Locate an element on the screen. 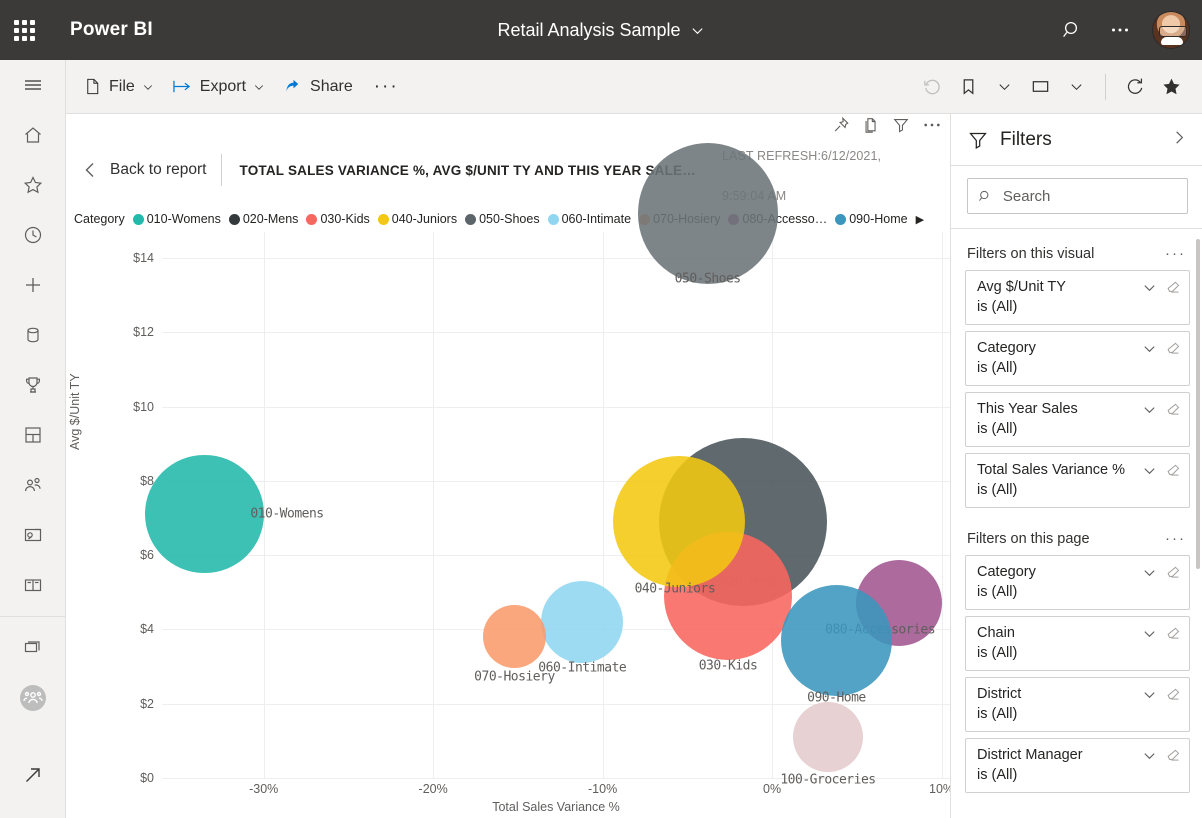 This screenshot has width=1202, height=818. filter-card: Chain is (All) is located at coordinates (1077, 643).